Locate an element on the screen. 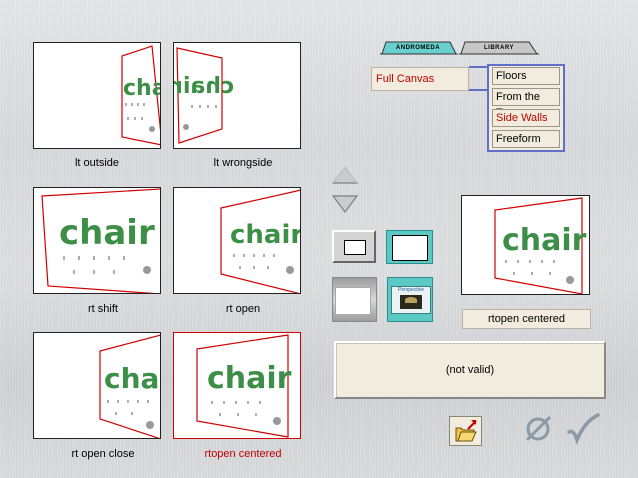 This screenshot has height=478, width=638. thumbnail-rt-shift: chair is located at coordinates (97, 240).